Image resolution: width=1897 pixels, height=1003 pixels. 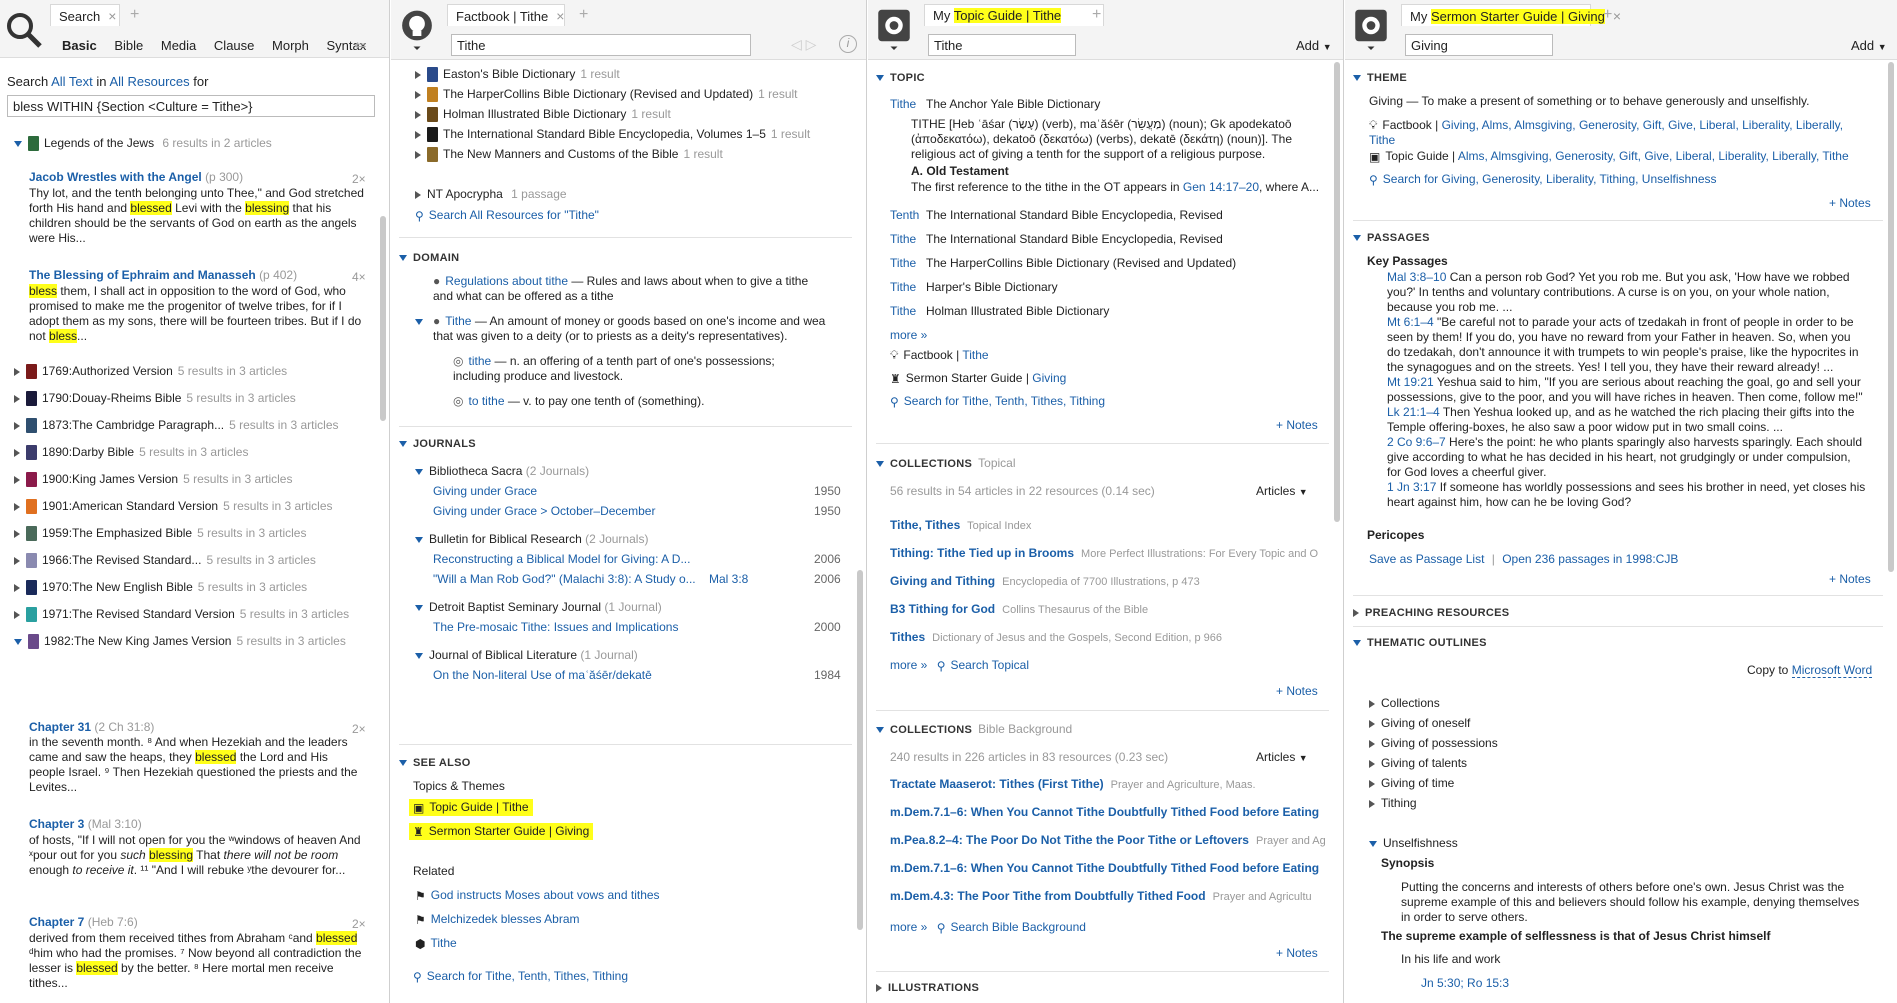 I want to click on coll2-more-row: more » ⚲ Search Bible Background, so click(x=988, y=927).